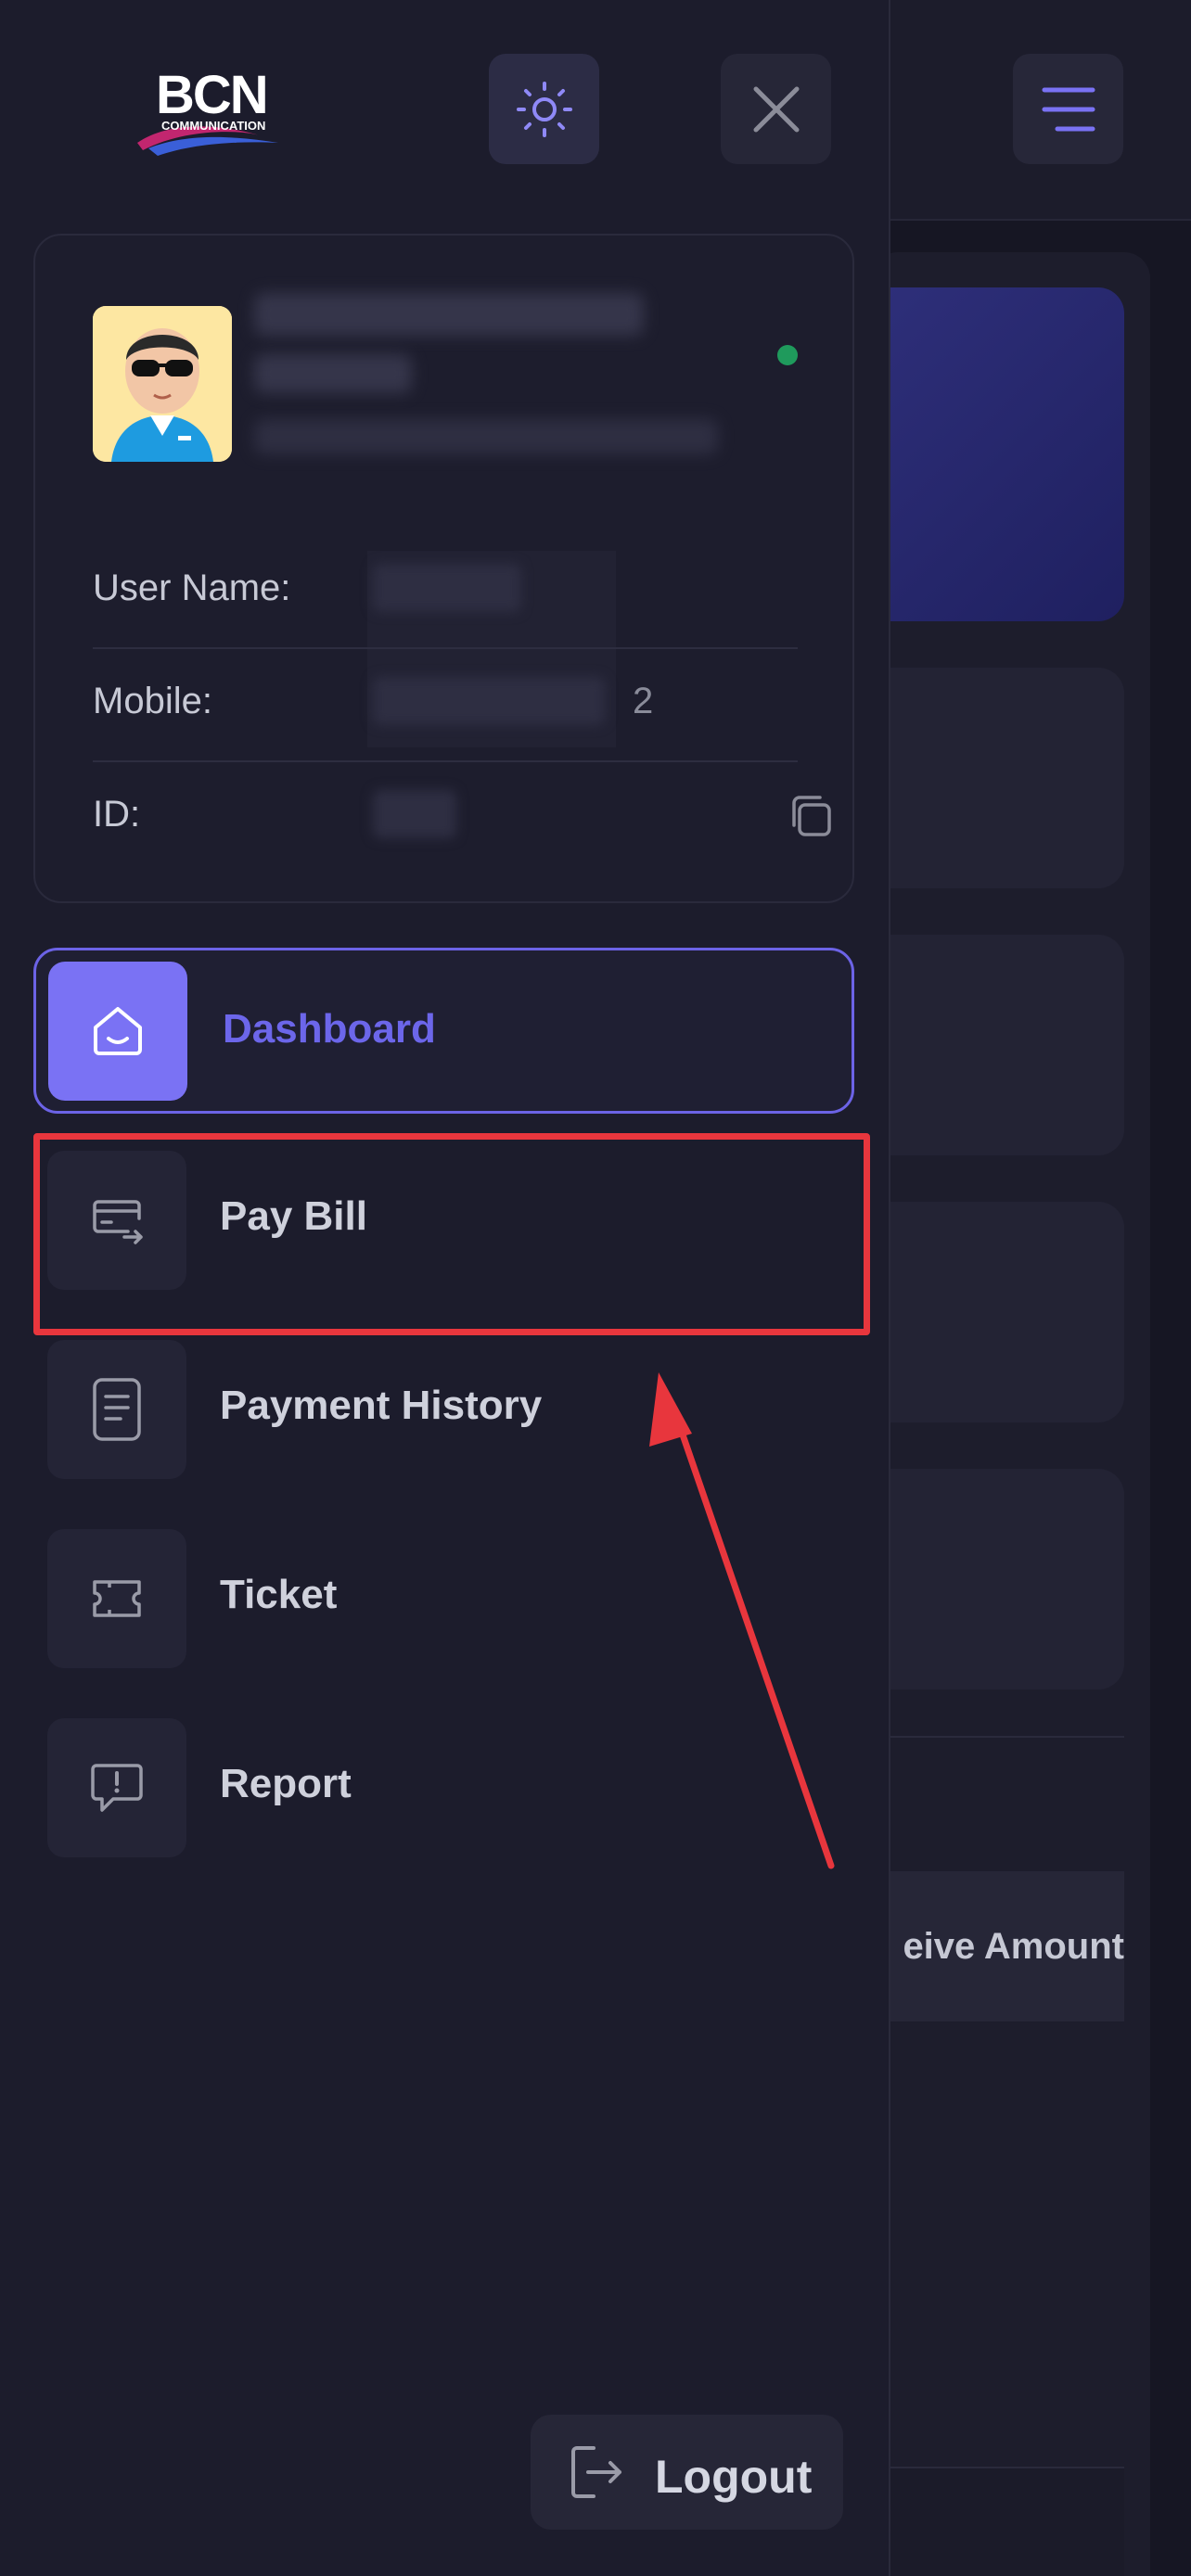 Image resolution: width=1191 pixels, height=2576 pixels. What do you see at coordinates (381, 1405) in the screenshot?
I see `nav-label-payment-history: Payment History` at bounding box center [381, 1405].